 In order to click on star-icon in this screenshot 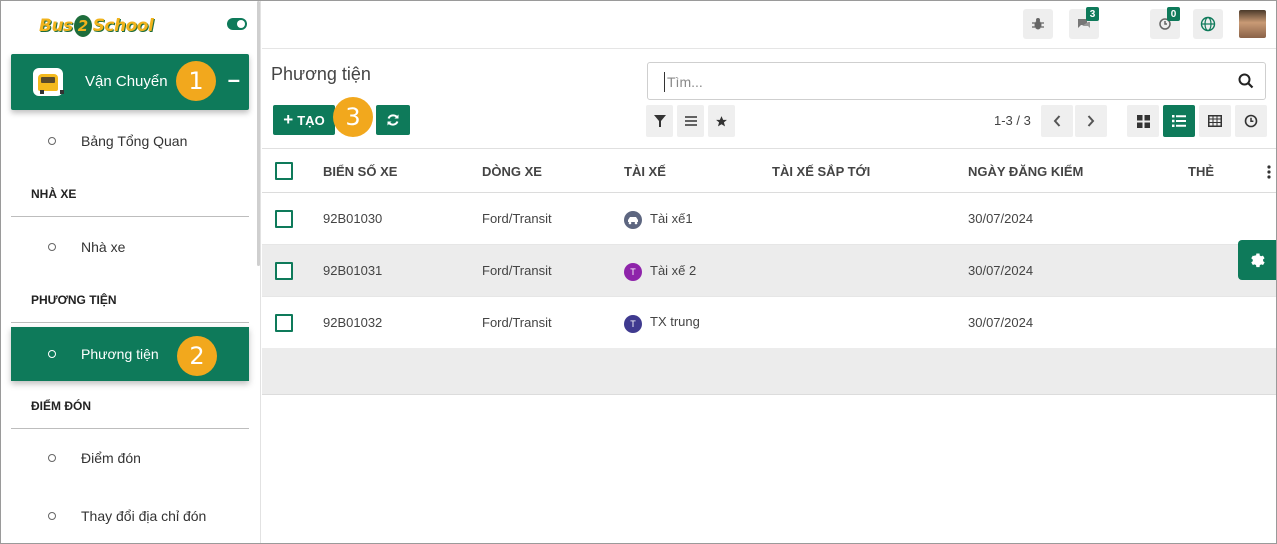, I will do `click(721, 120)`.